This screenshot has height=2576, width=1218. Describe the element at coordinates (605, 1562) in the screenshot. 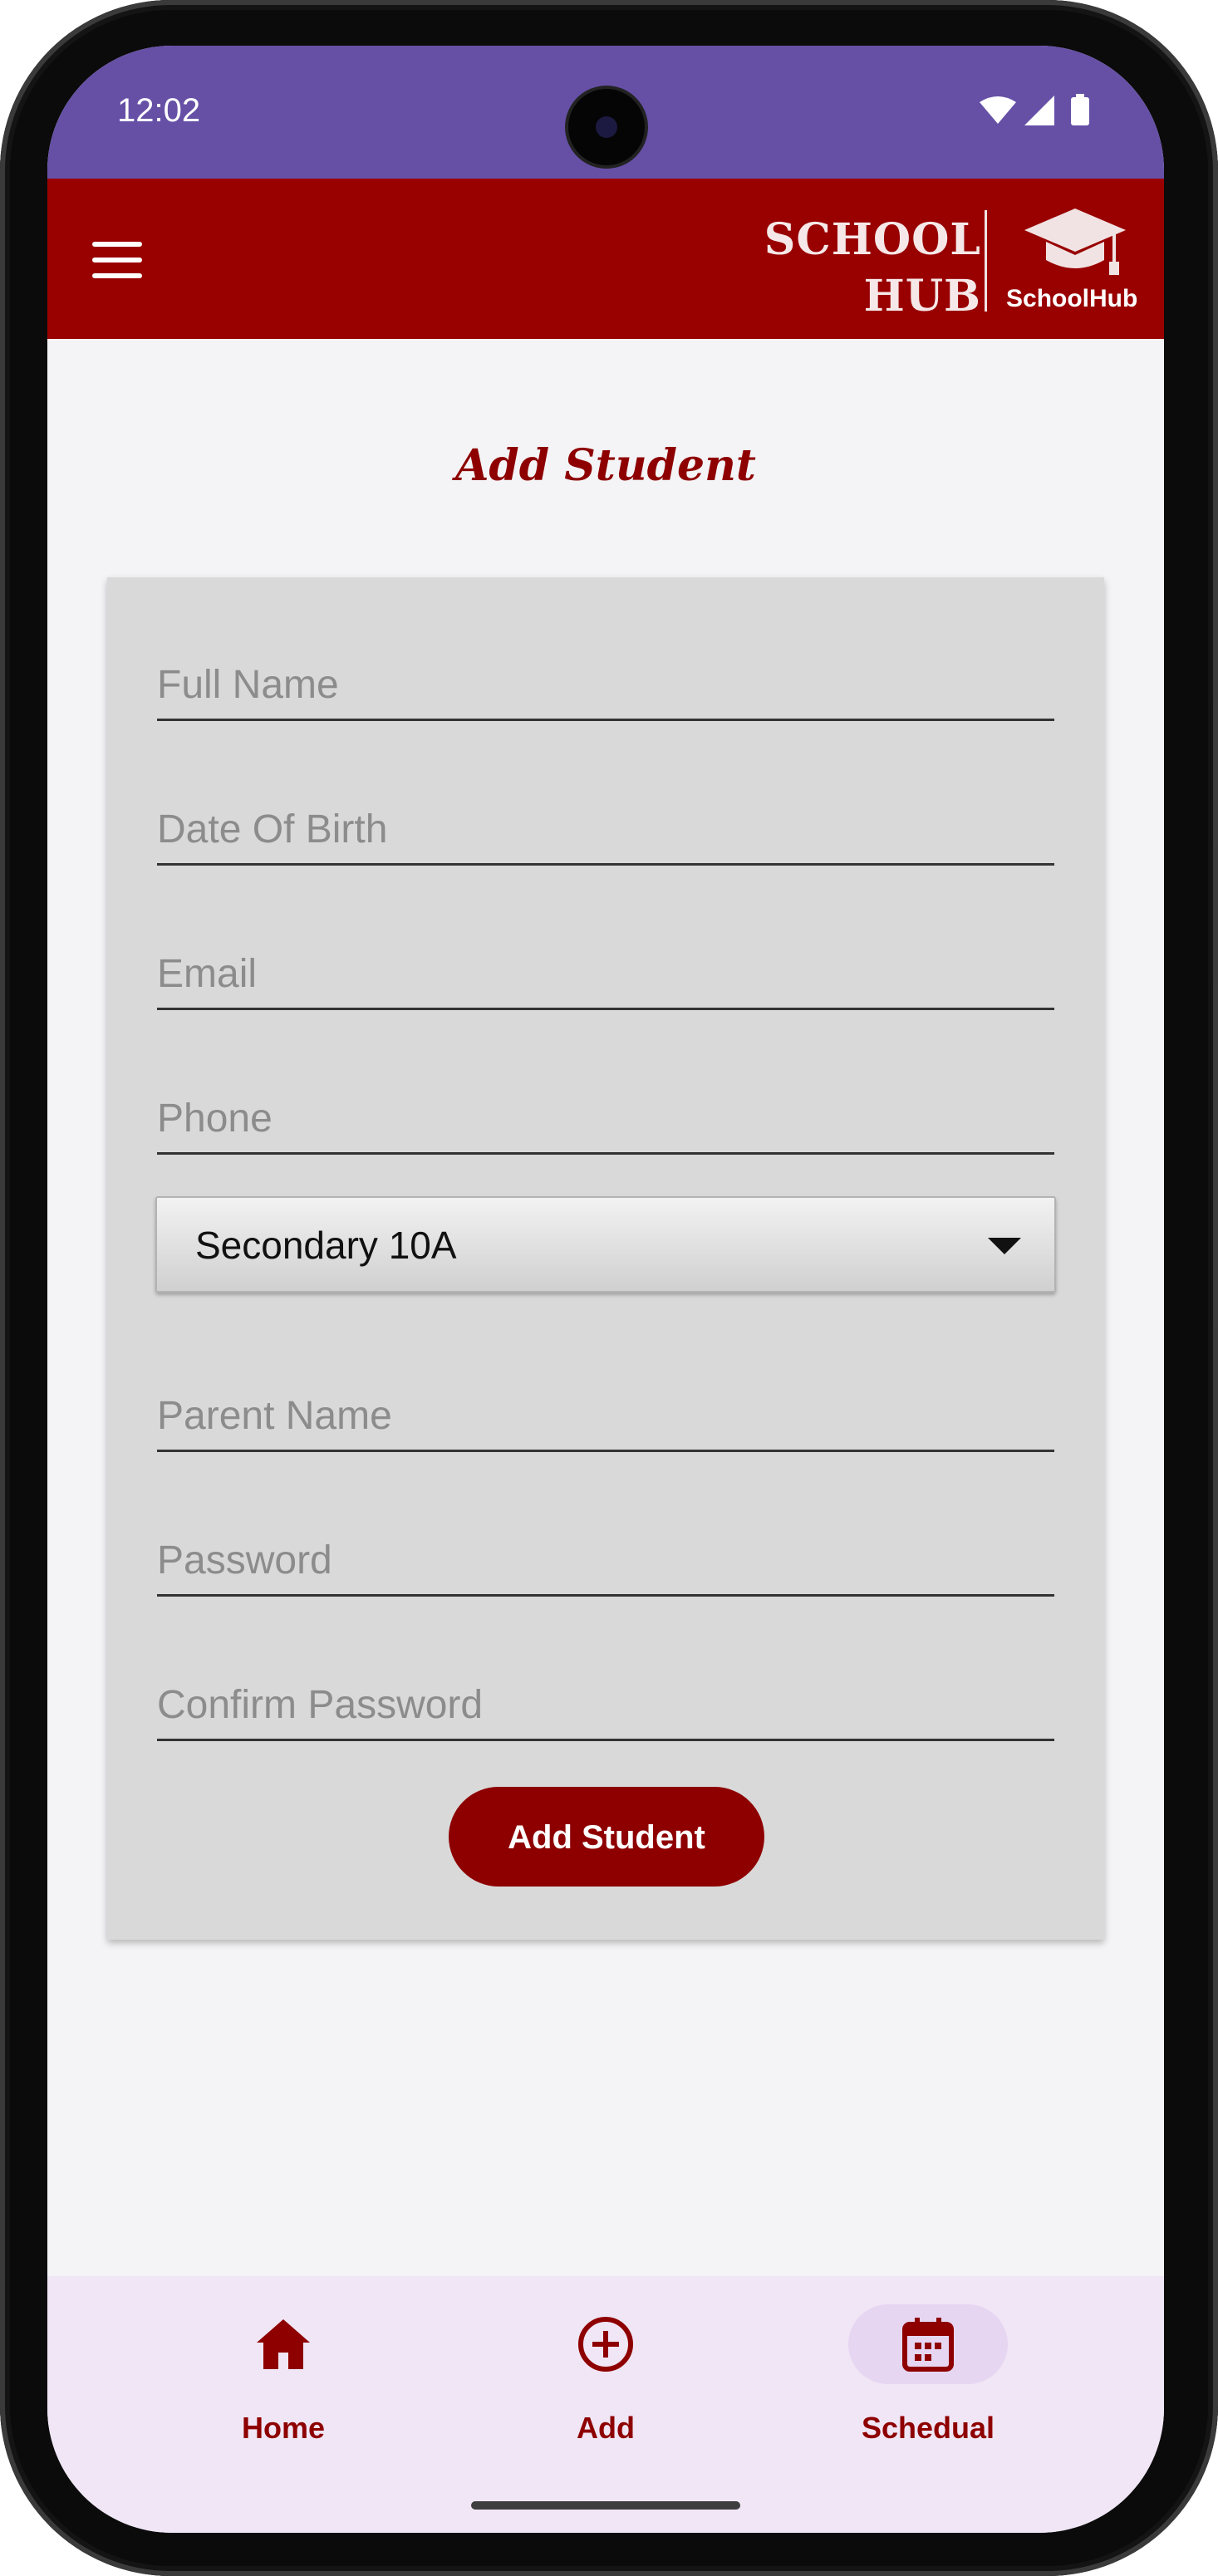

I see `password-field: Password` at that location.